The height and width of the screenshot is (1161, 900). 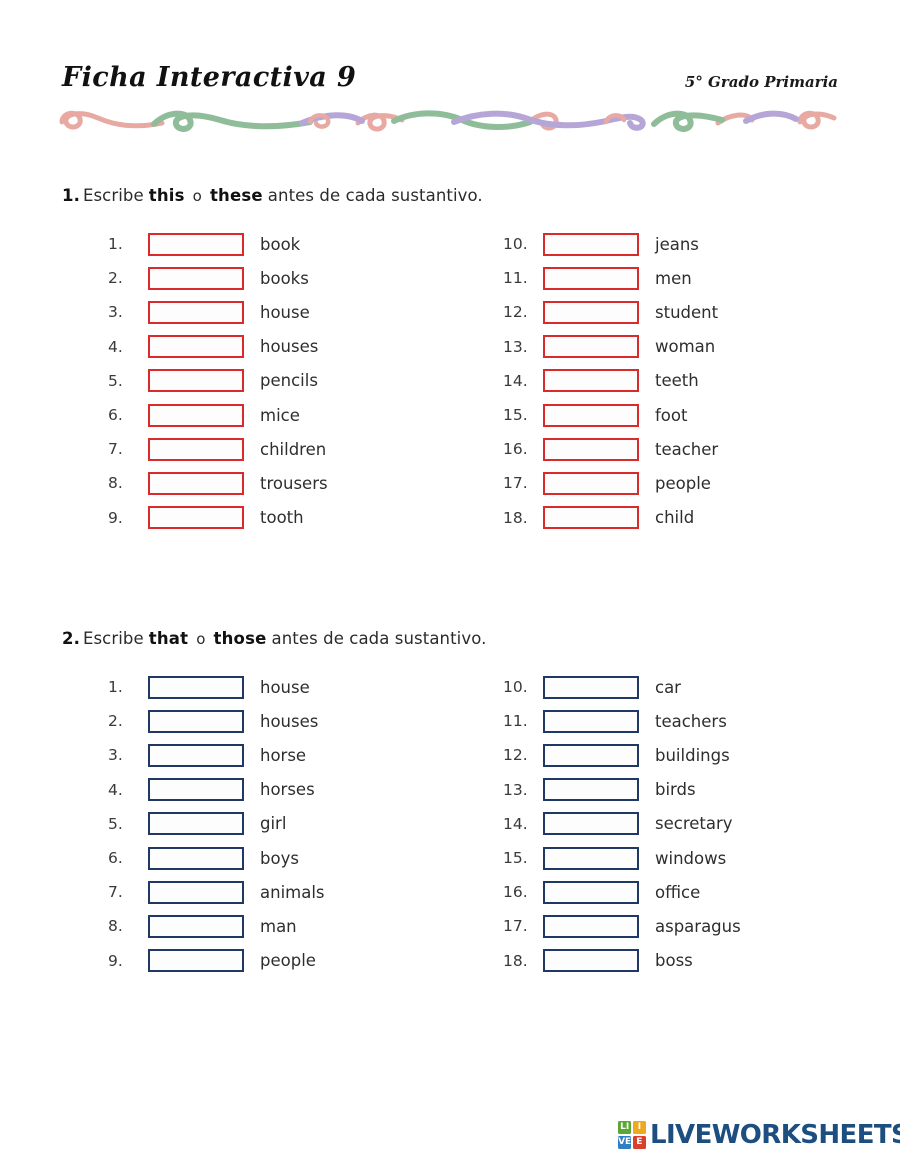 I want to click on item-word: teeth, so click(x=677, y=381).